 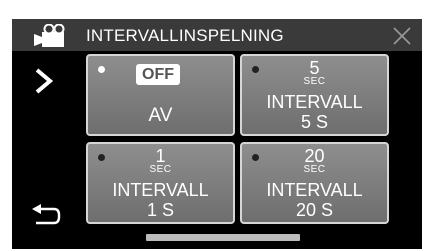 What do you see at coordinates (44, 81) in the screenshot?
I see `chevron-right-icon` at bounding box center [44, 81].